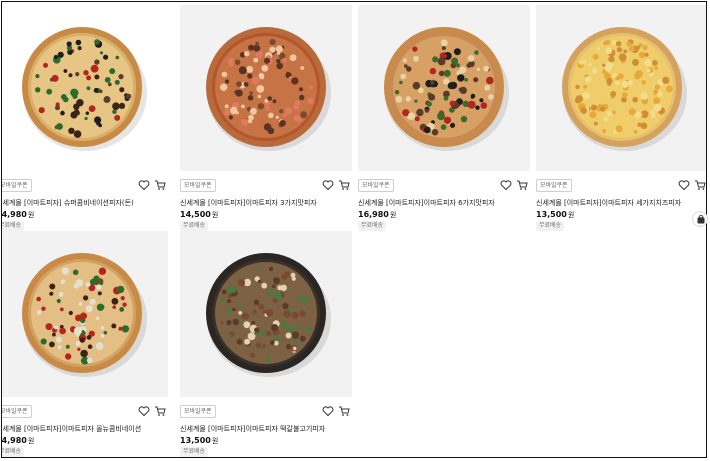 The image size is (710, 461). I want to click on price-value: 16,980, so click(373, 214).